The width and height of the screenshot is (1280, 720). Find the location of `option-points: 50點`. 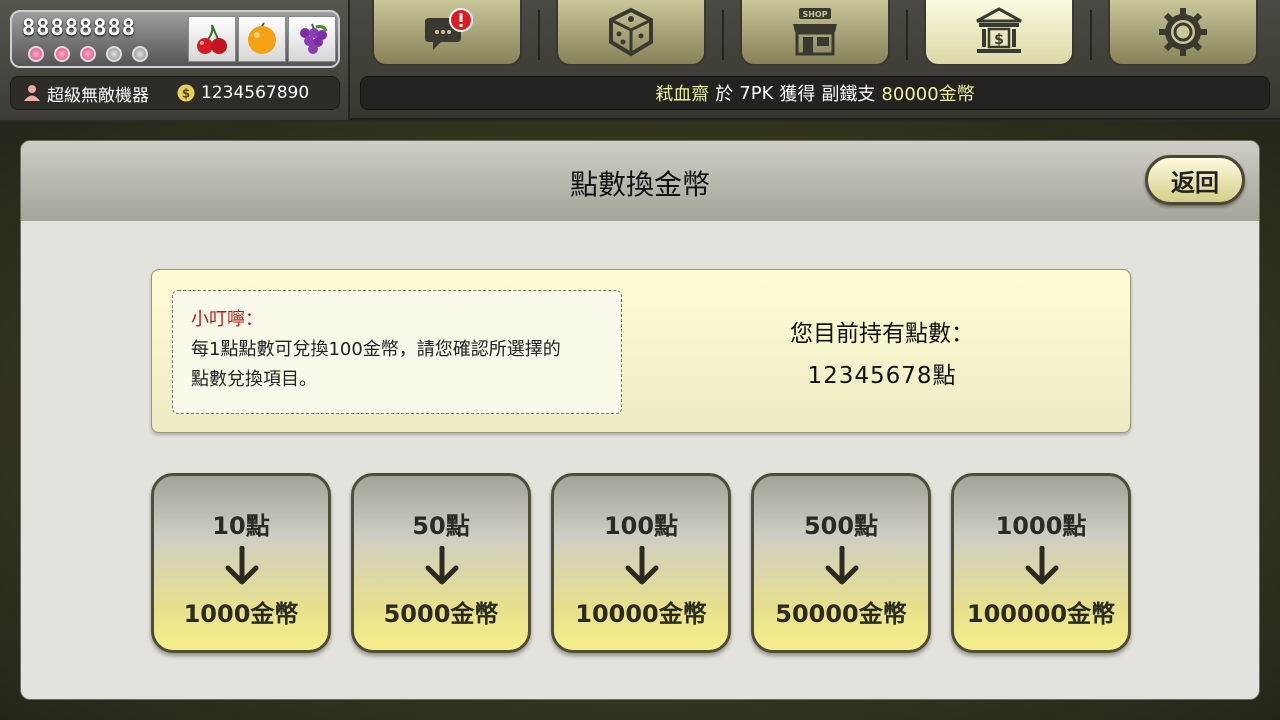

option-points: 50點 is located at coordinates (441, 526).